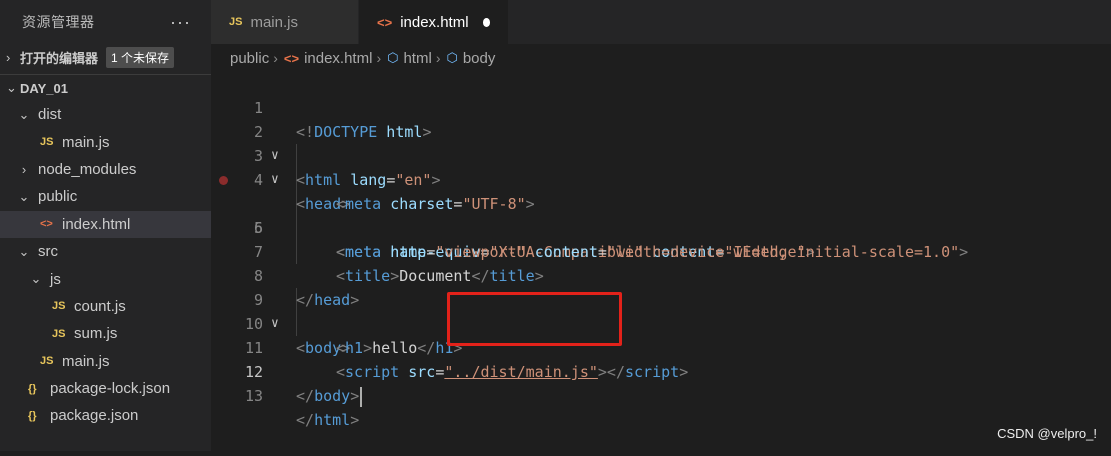 The image size is (1111, 456). I want to click on code-line: 10 <h1>hello</h1>, so click(661, 322).